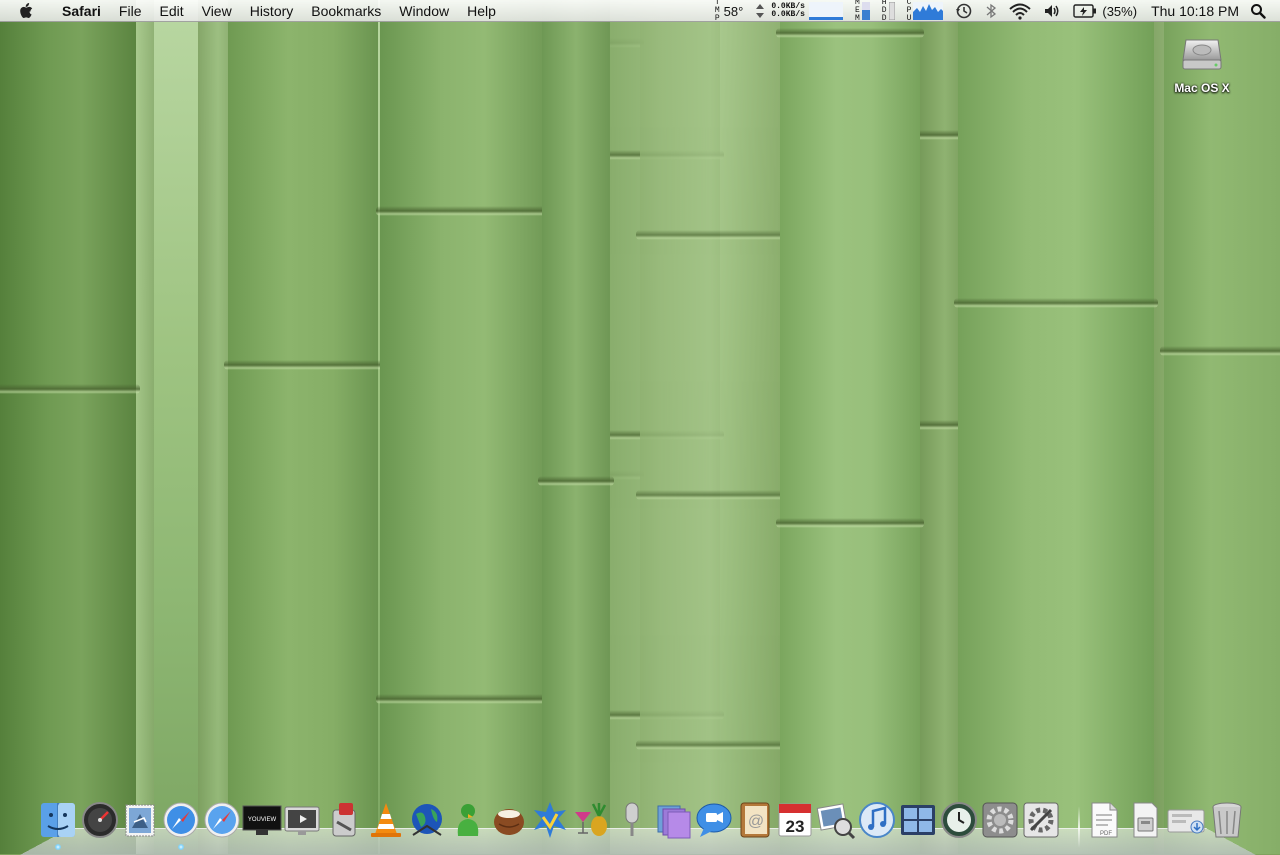  Describe the element at coordinates (171, 11) in the screenshot. I see `menu-edit: Edit` at that location.